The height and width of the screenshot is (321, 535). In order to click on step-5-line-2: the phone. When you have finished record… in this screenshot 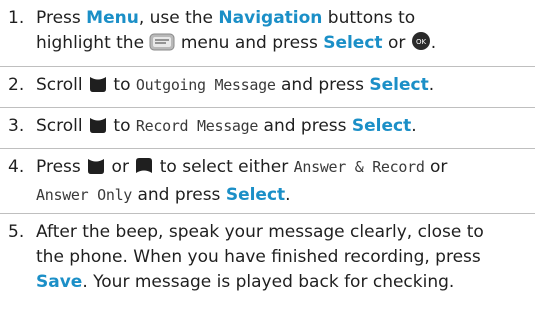, I will do `click(258, 257)`.